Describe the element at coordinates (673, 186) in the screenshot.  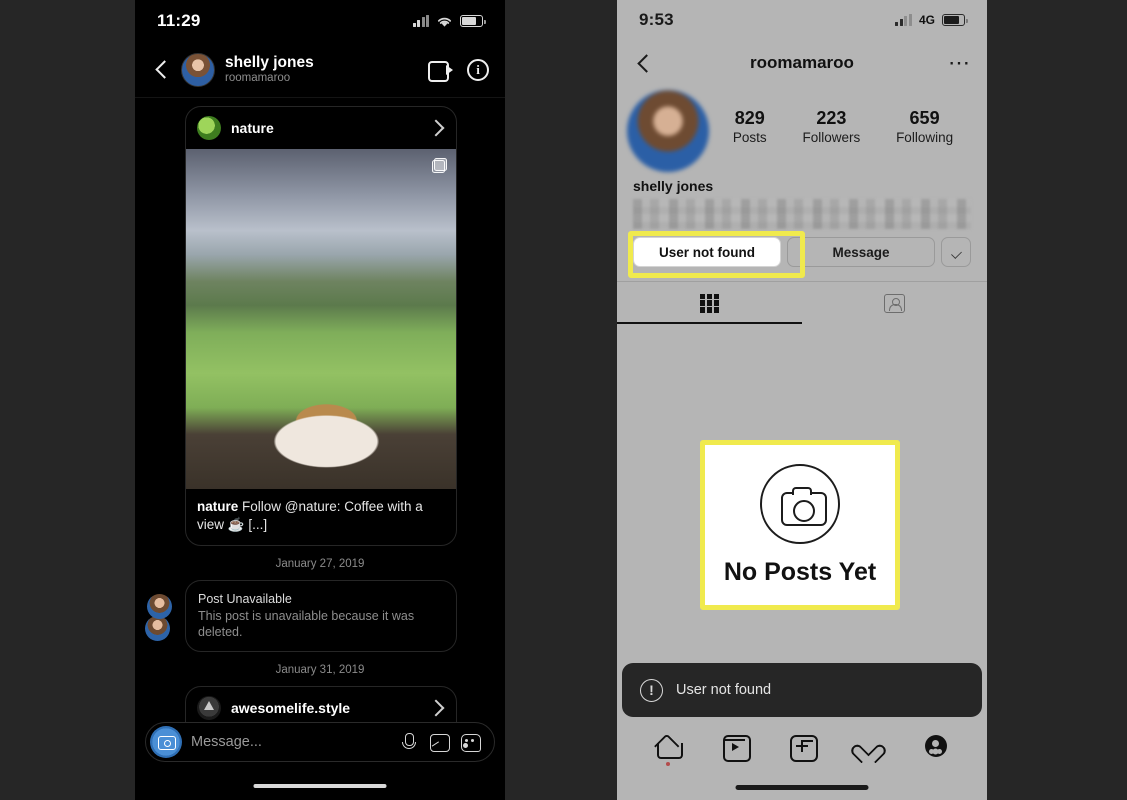
I see `profile-display-name: shelly jones` at that location.